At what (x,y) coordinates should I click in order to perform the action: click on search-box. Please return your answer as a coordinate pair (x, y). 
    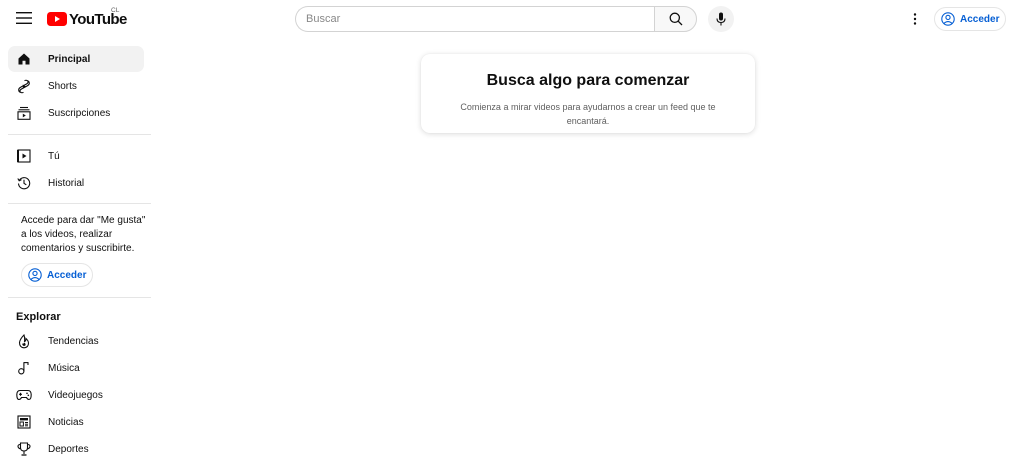
    Looking at the image, I should click on (496, 19).